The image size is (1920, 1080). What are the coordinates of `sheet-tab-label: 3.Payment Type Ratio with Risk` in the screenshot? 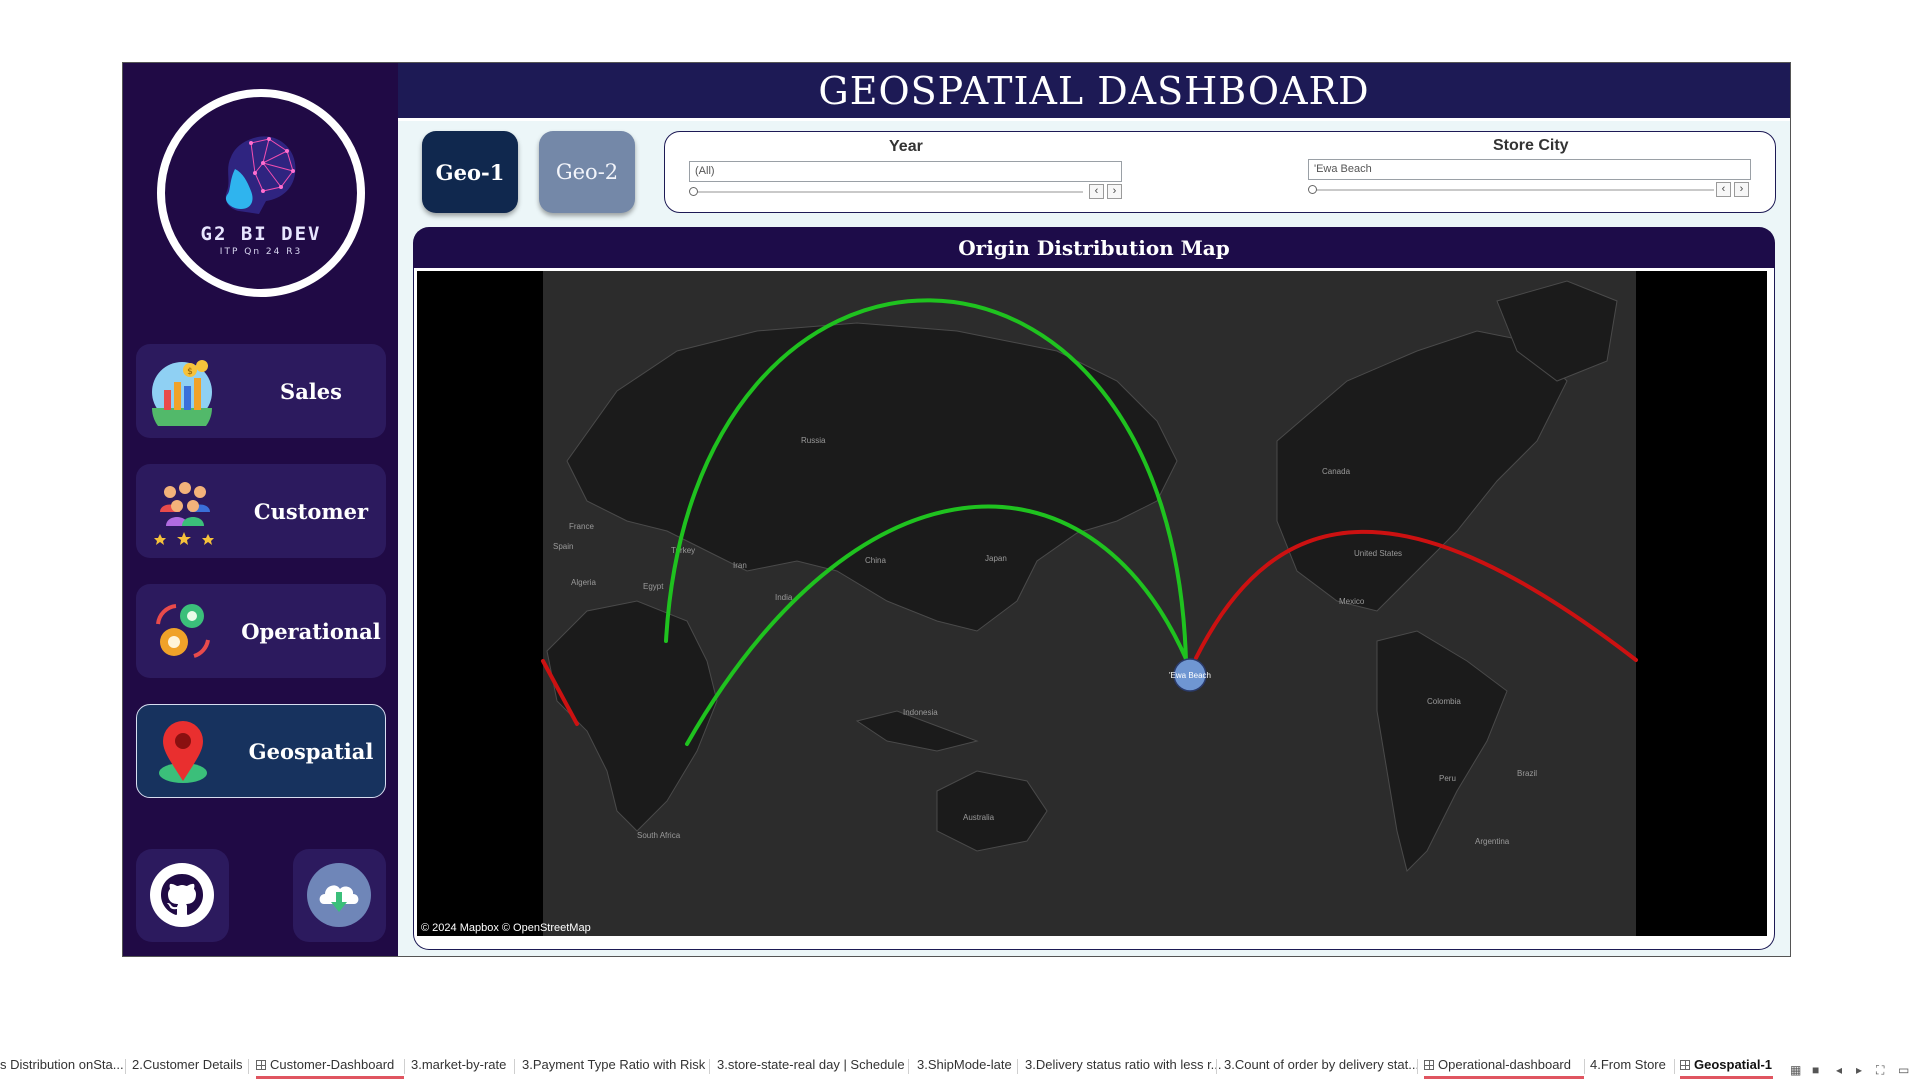 It's located at (614, 1064).